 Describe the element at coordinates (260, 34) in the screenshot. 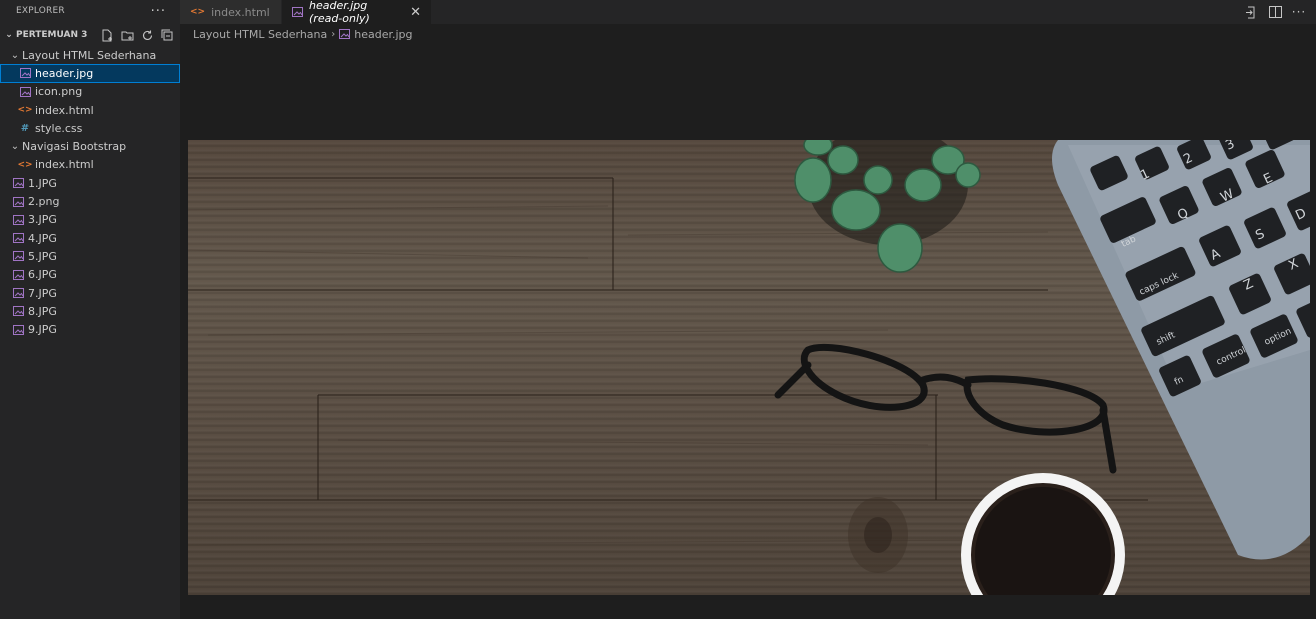

I see `breadcrumb-folder: Layout HTML Sederhana` at that location.